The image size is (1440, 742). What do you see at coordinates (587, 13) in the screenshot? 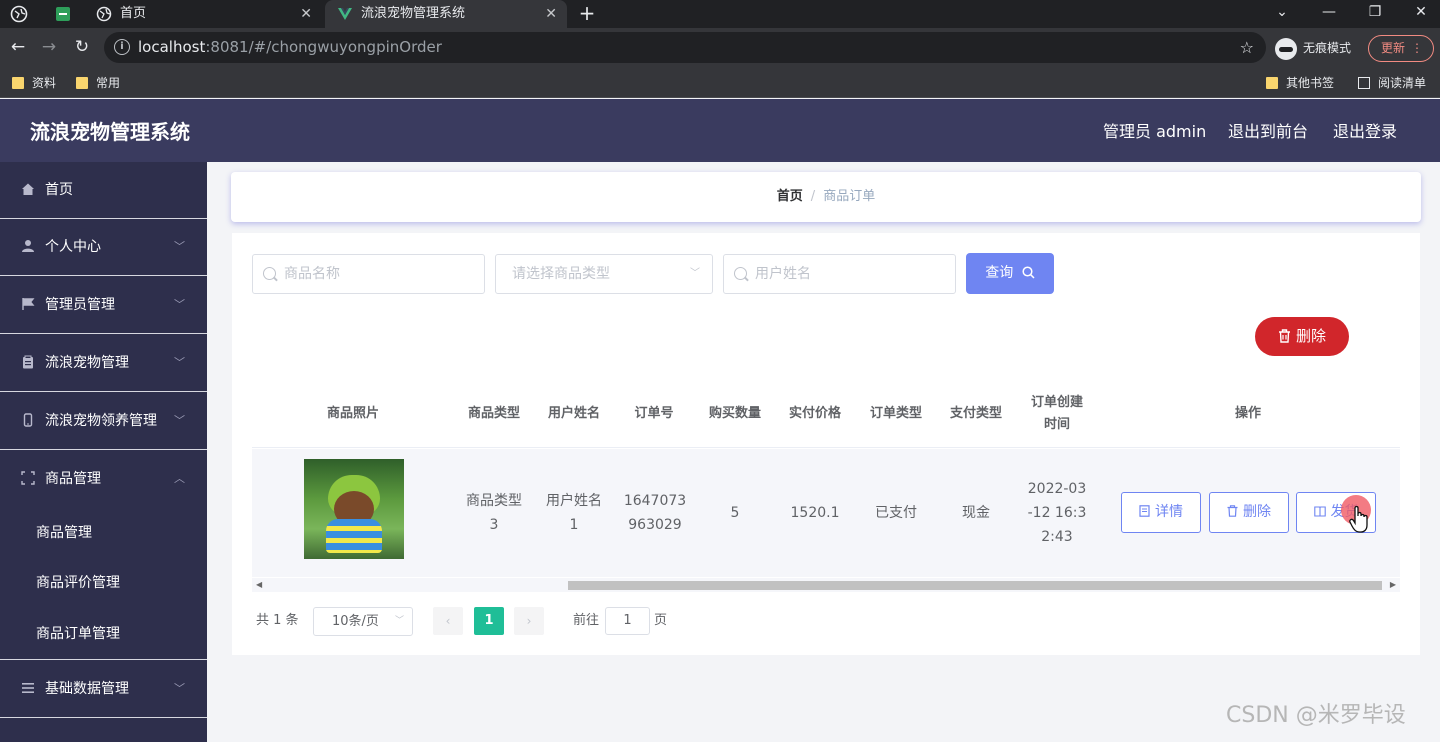
I see `new-tab-button: +` at bounding box center [587, 13].